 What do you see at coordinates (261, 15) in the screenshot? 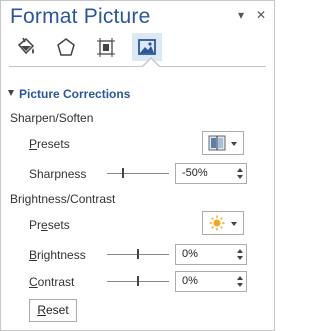
I see `close-icon: ✕` at bounding box center [261, 15].